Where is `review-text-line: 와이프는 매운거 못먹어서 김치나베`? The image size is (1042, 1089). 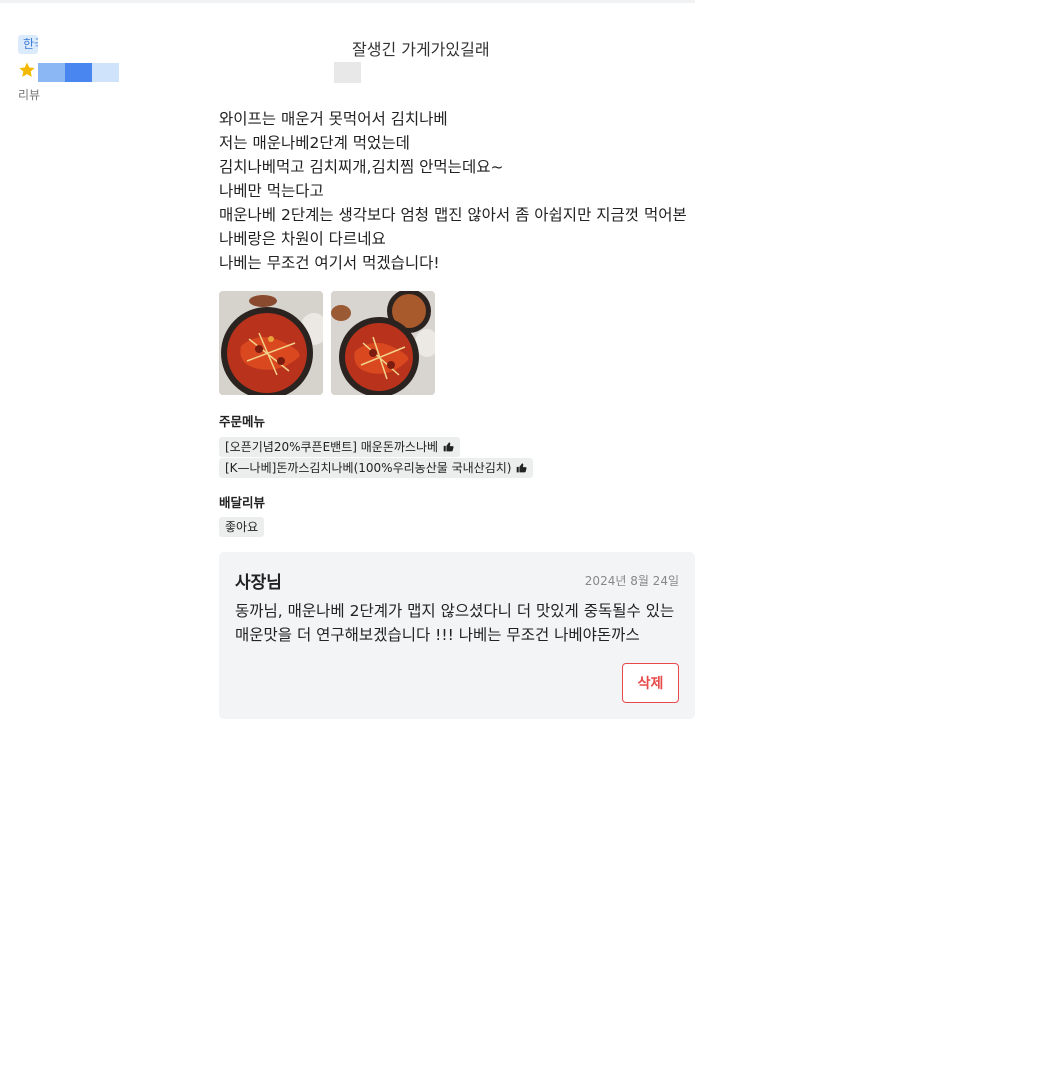 review-text-line: 와이프는 매운거 못먹어서 김치나베 is located at coordinates (333, 119).